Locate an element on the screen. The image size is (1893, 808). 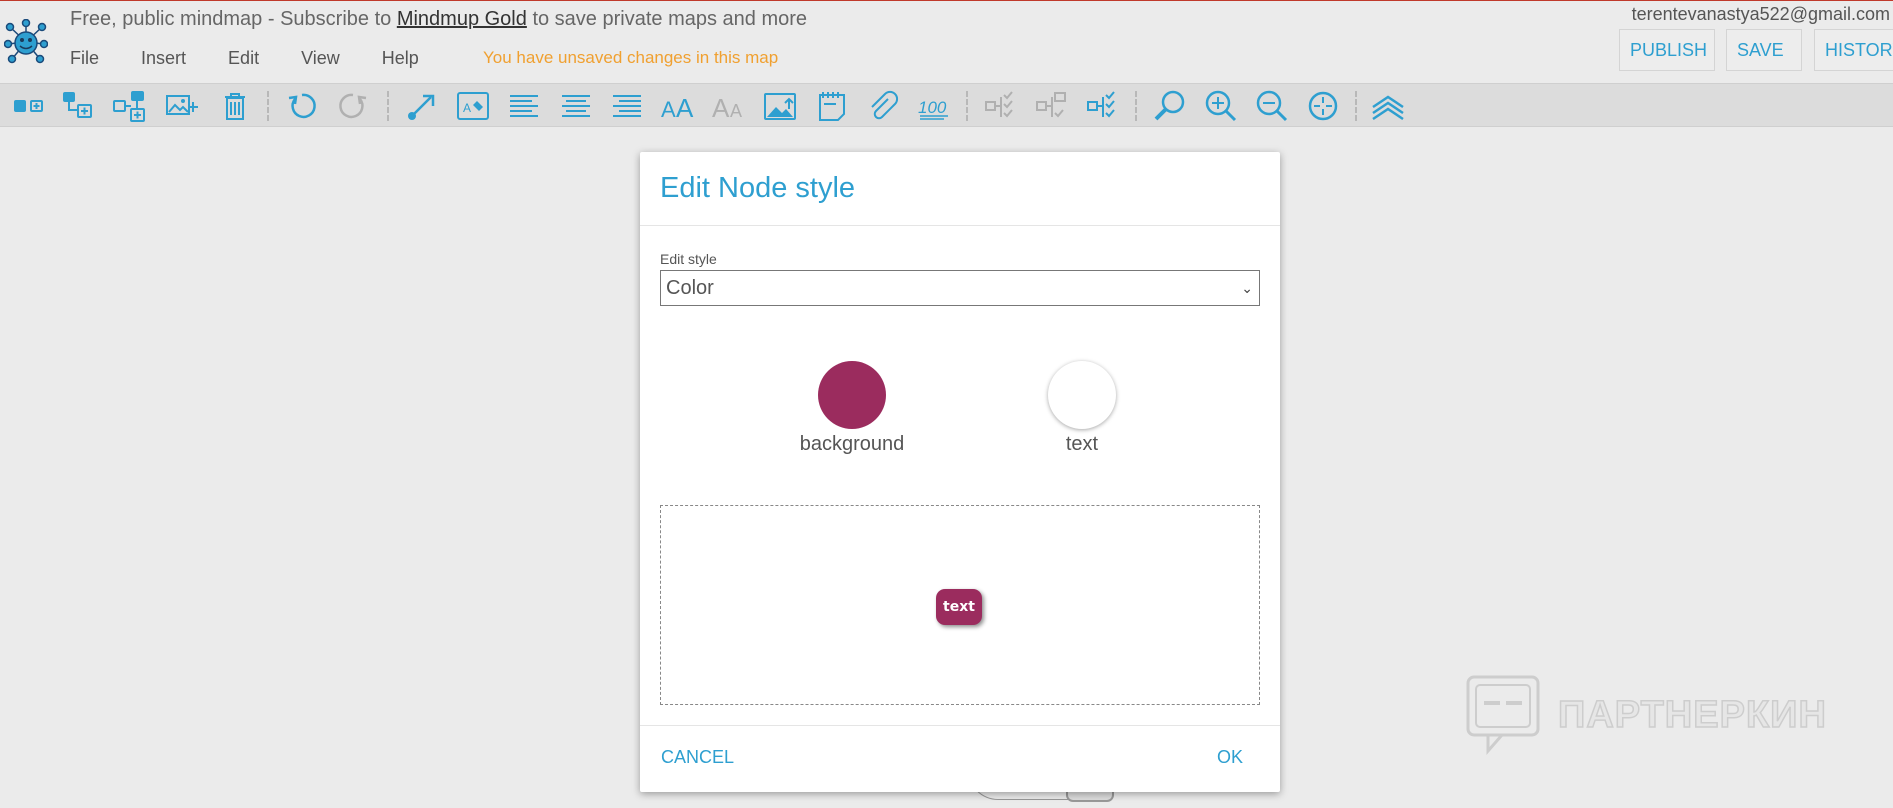
delete-icon is located at coordinates (235, 106).